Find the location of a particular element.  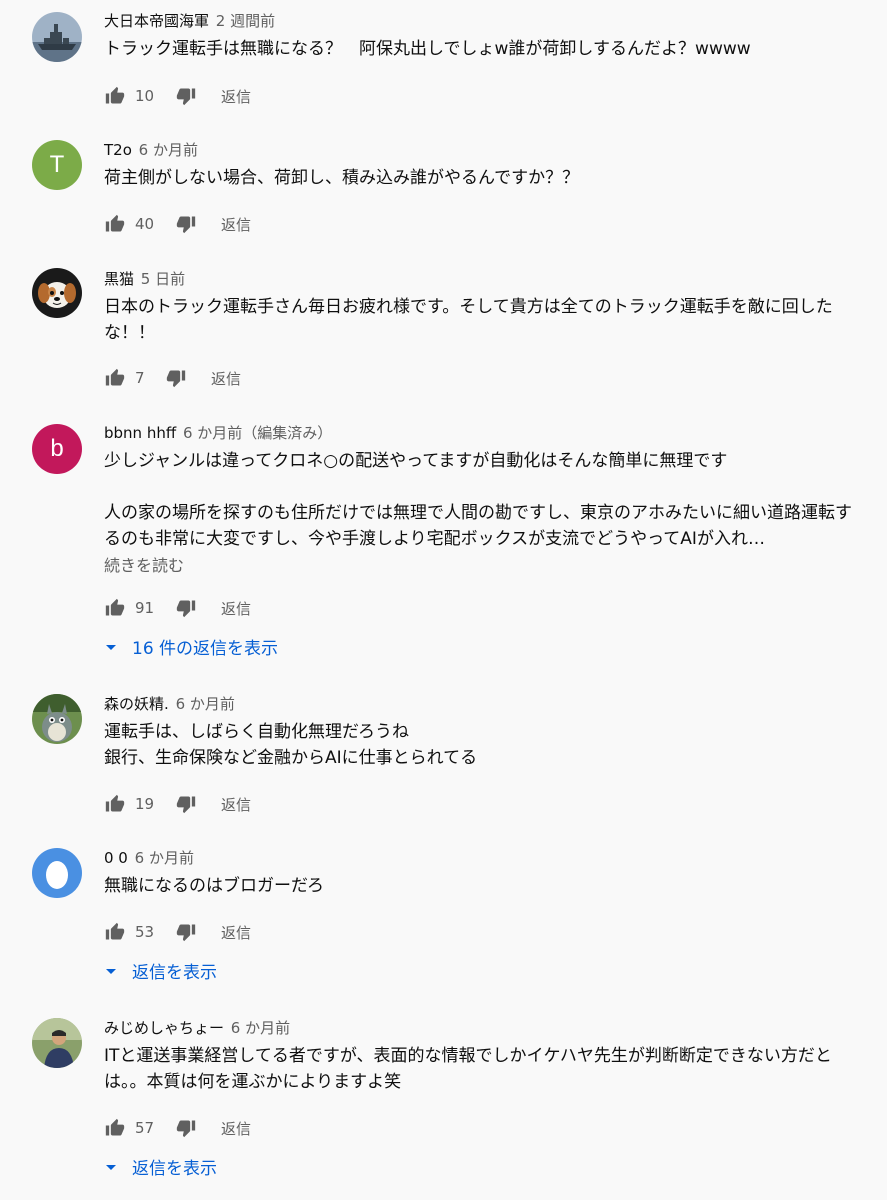

author-name: 森の妖精. is located at coordinates (136, 704).